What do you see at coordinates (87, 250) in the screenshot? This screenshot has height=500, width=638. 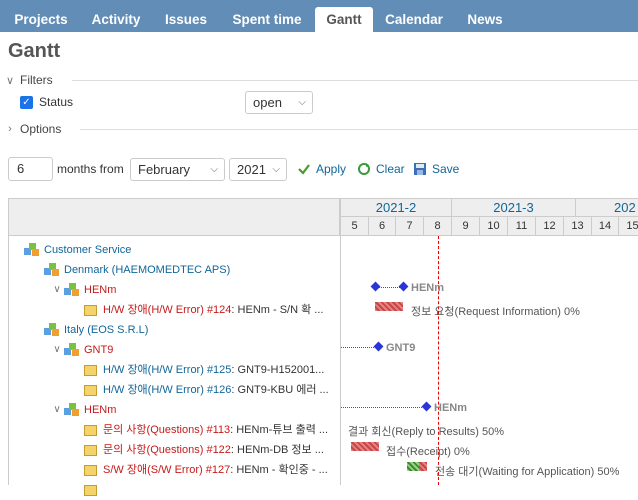 I see `project-link: Customer Service` at bounding box center [87, 250].